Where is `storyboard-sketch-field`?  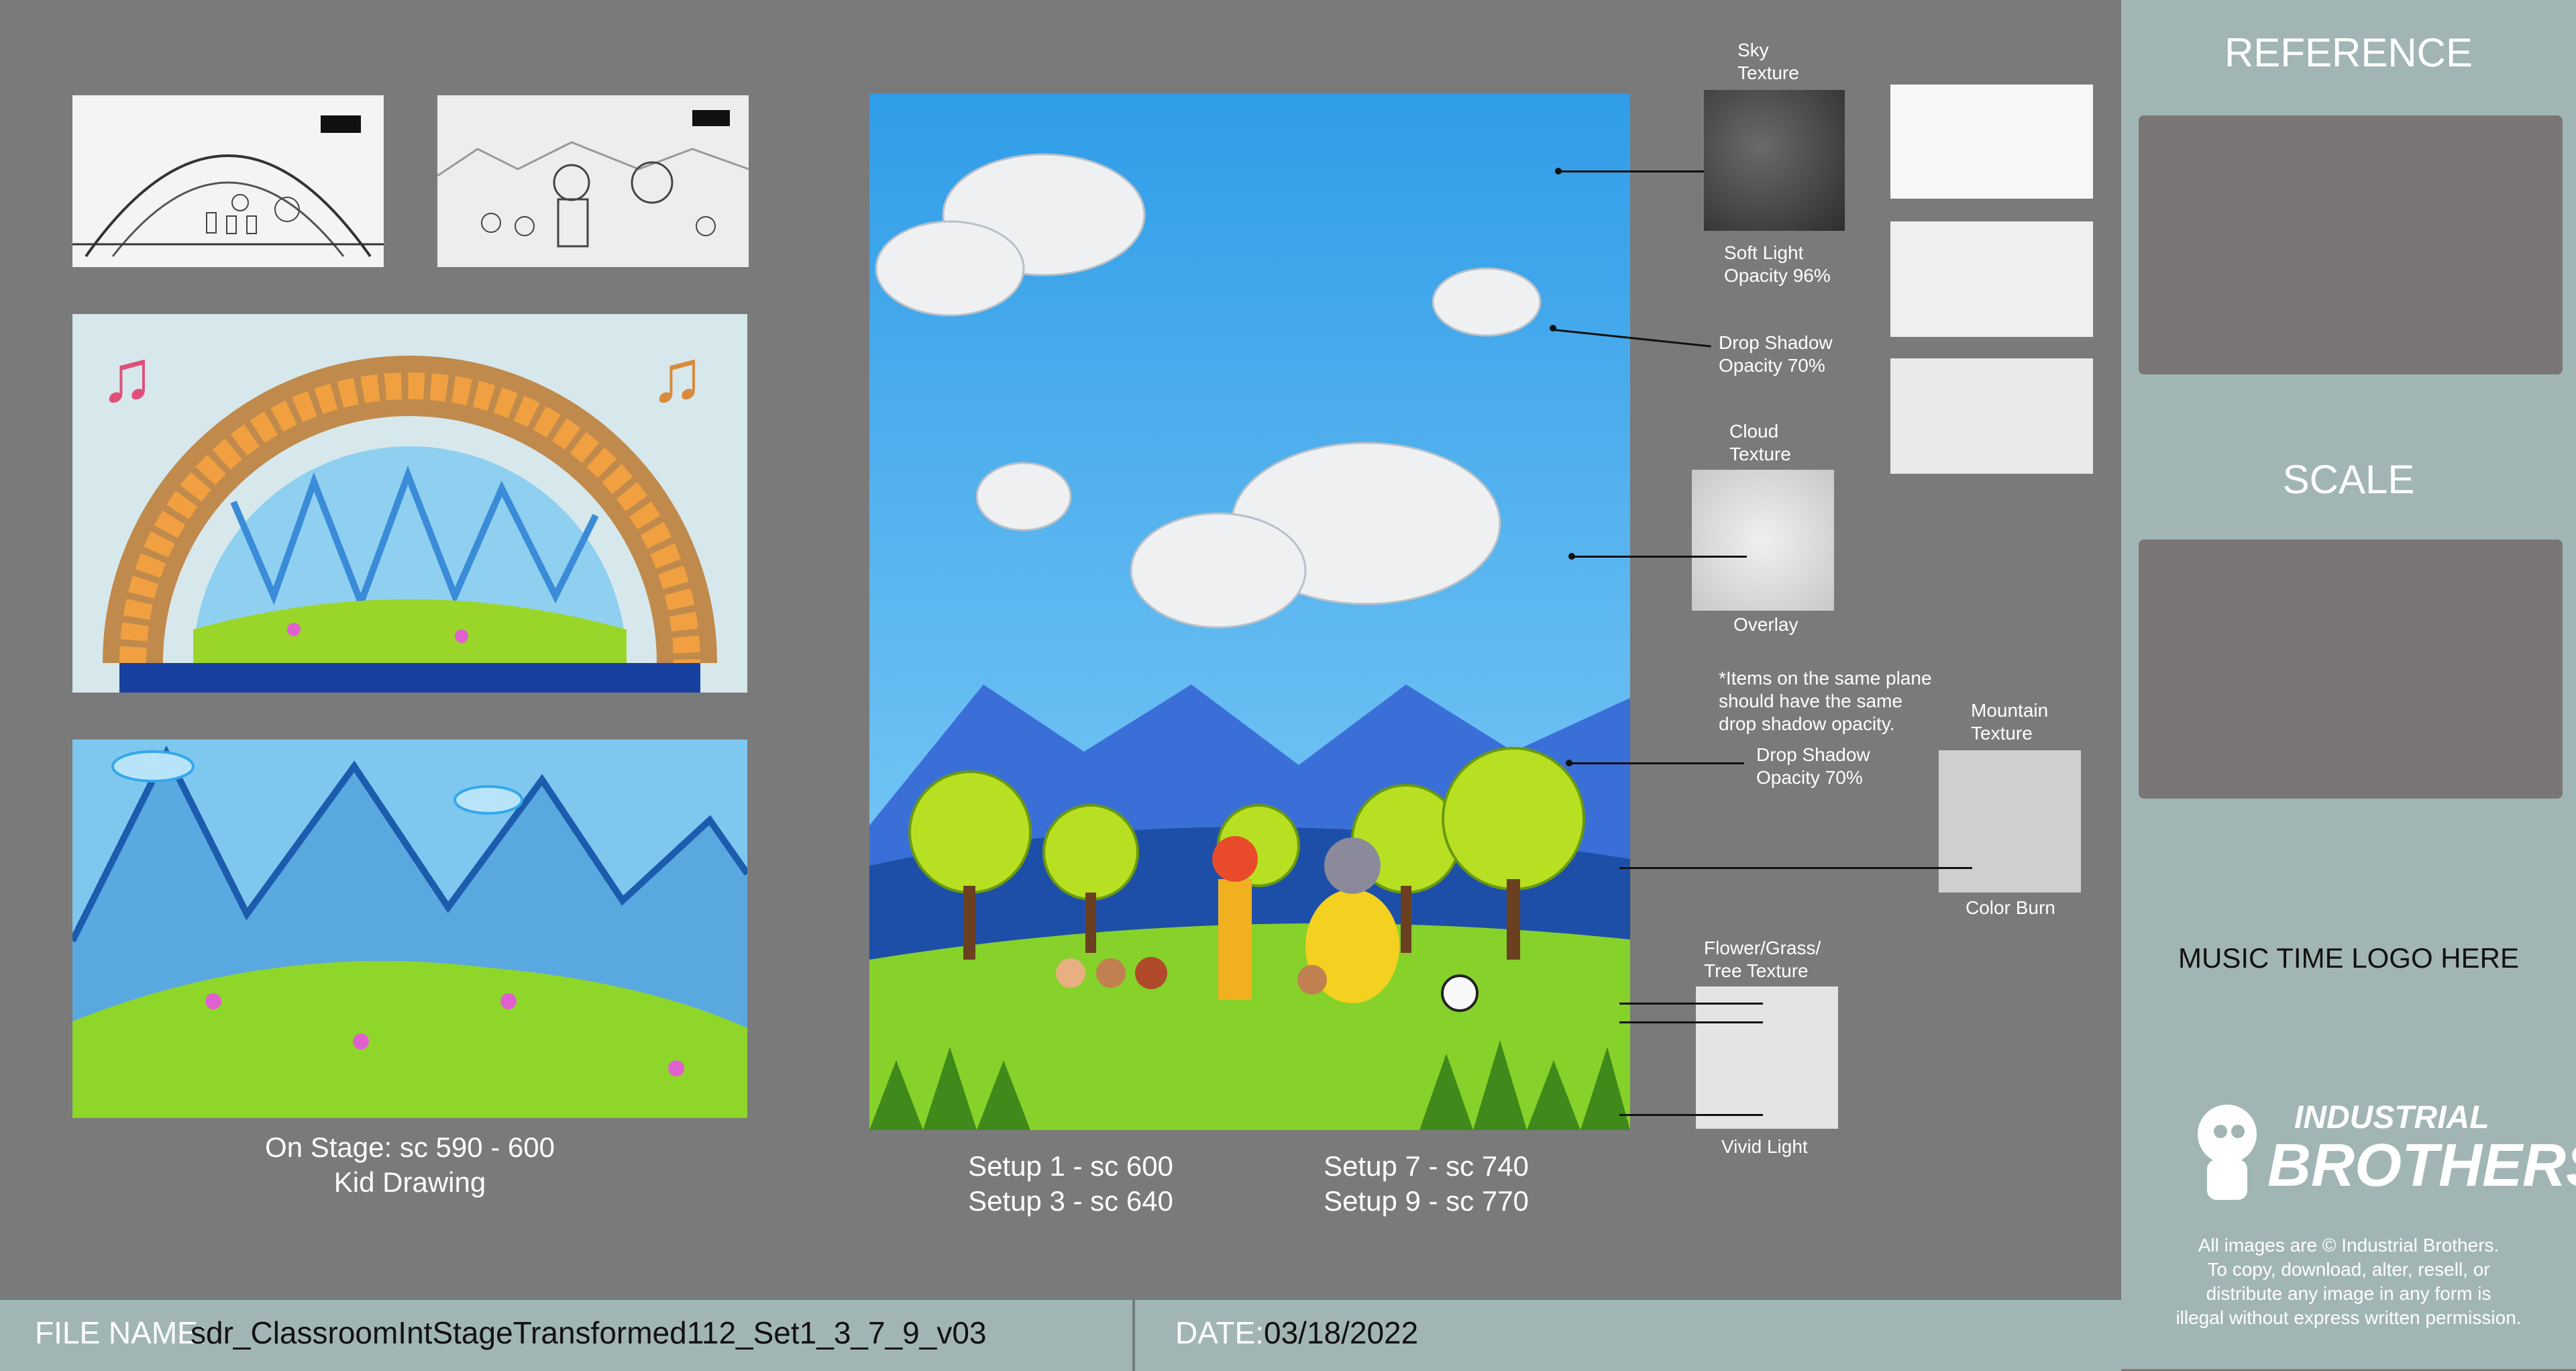 storyboard-sketch-field is located at coordinates (593, 181).